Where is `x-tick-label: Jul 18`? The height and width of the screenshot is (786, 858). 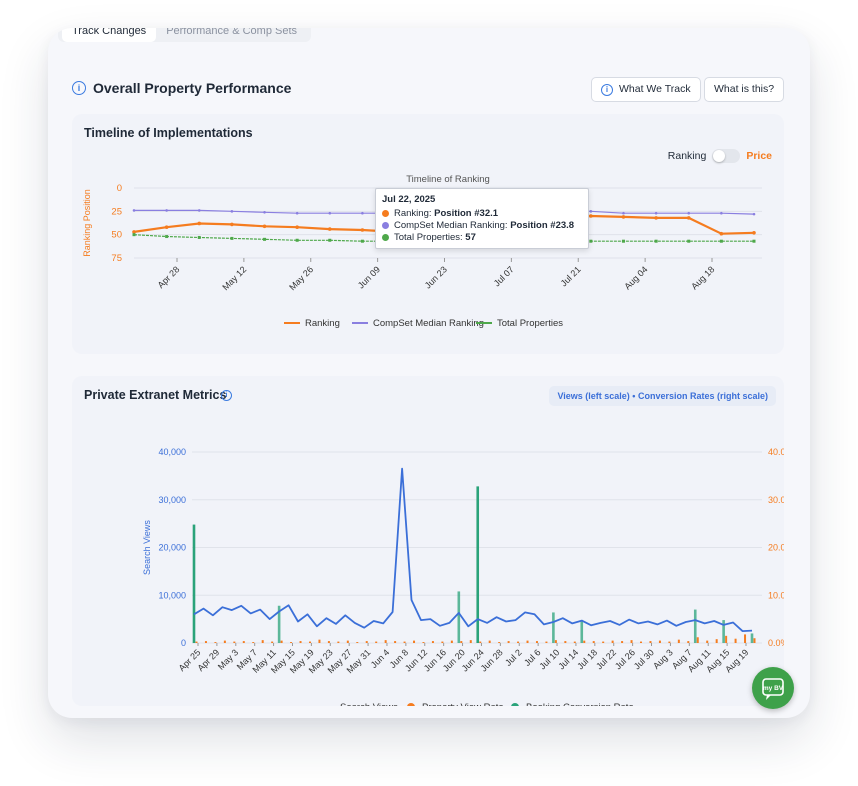
x-tick-label: Jul 18 is located at coordinates (587, 659).